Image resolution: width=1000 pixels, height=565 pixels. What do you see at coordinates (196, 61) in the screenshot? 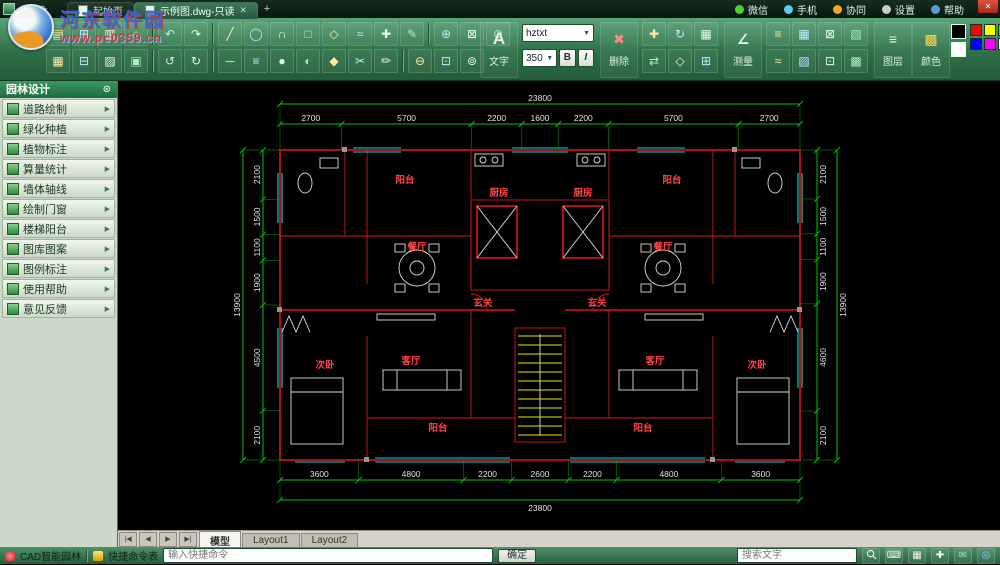
I see `tool-r2-icon-6: ↻` at bounding box center [196, 61].